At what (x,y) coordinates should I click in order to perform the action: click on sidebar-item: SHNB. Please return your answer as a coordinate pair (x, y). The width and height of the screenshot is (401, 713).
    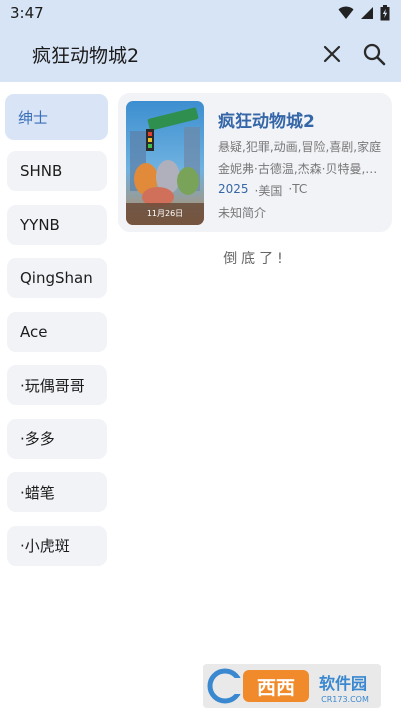
    Looking at the image, I should click on (57, 171).